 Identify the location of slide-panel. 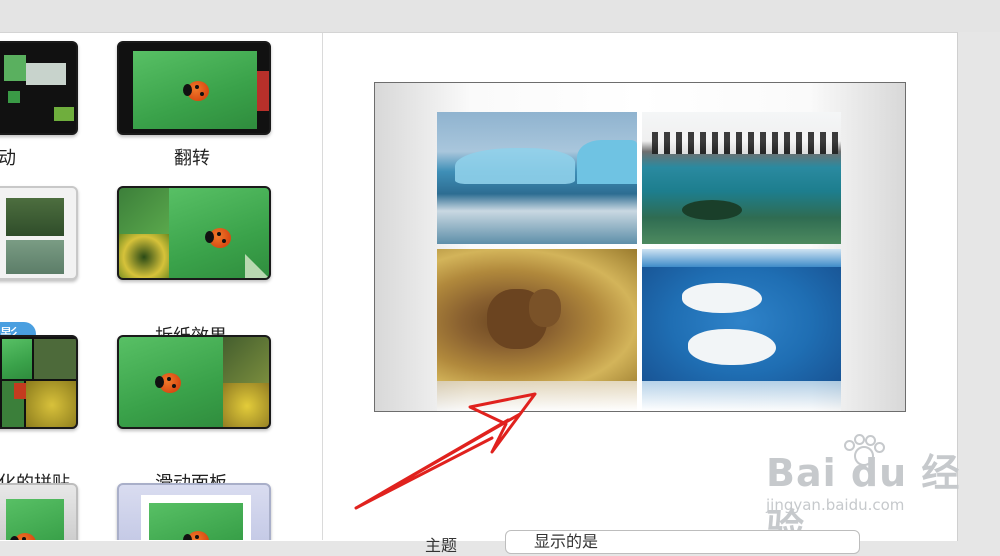
(171, 382).